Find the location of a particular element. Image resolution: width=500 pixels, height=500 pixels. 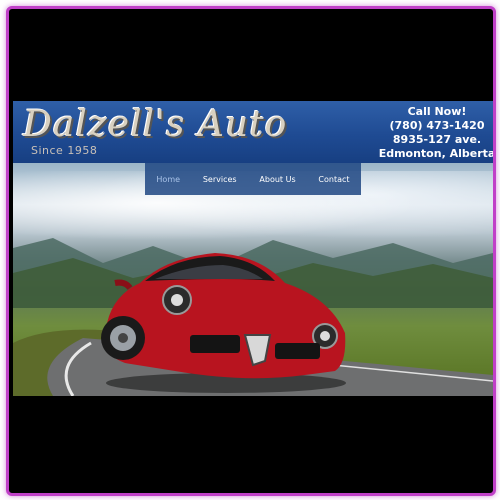

nav-contact: Contact is located at coordinates (333, 179).